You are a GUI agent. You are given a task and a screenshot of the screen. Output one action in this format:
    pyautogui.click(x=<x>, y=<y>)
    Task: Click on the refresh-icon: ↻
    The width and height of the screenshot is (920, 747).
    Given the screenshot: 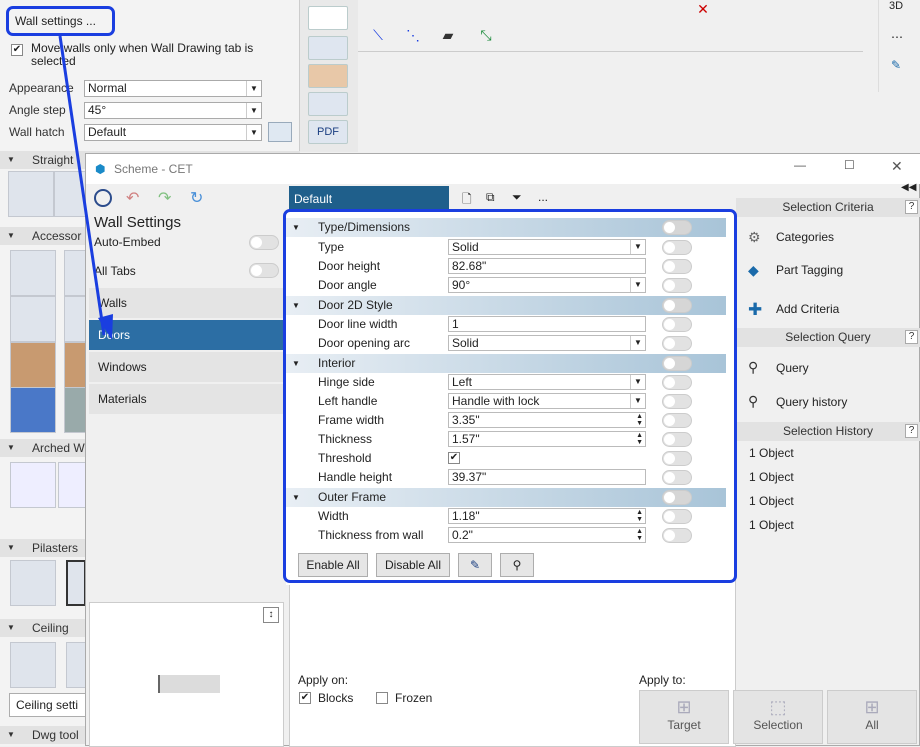 What is the action you would take?
    pyautogui.click(x=196, y=198)
    